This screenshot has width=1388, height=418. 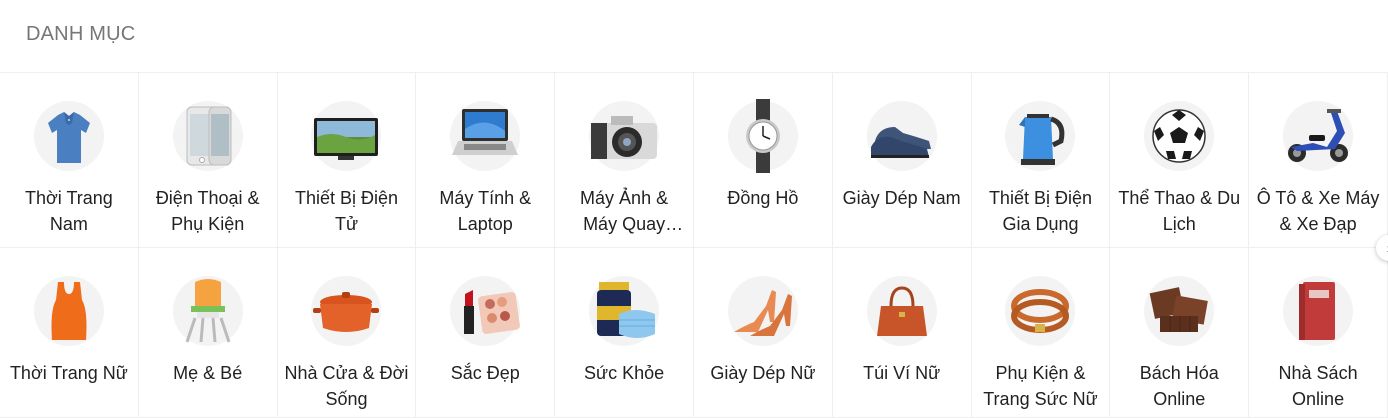 I want to click on baby-high-chair-icon, so click(x=207, y=311).